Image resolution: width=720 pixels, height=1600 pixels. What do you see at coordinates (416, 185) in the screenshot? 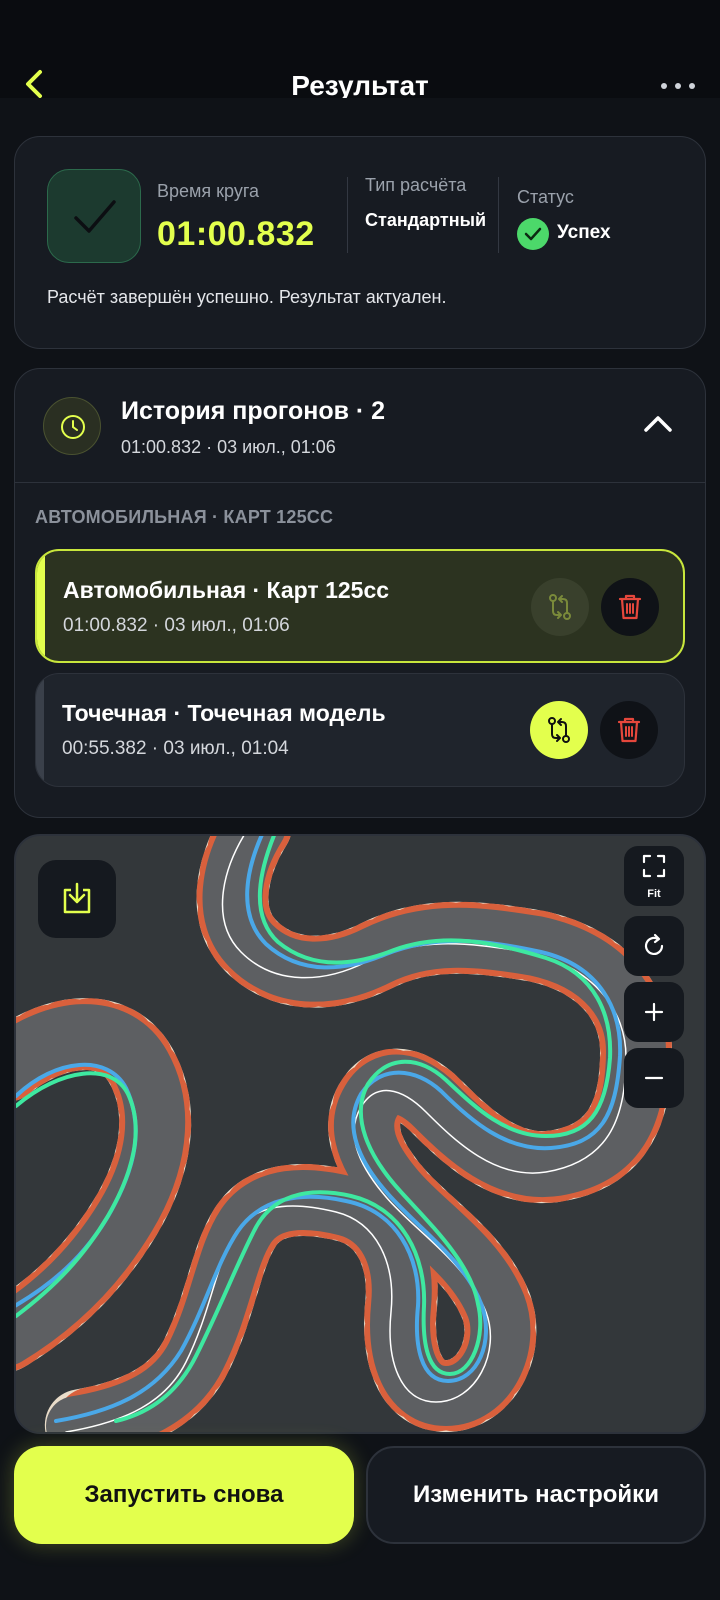
I see `calc-type-label: Тип расчёта` at bounding box center [416, 185].